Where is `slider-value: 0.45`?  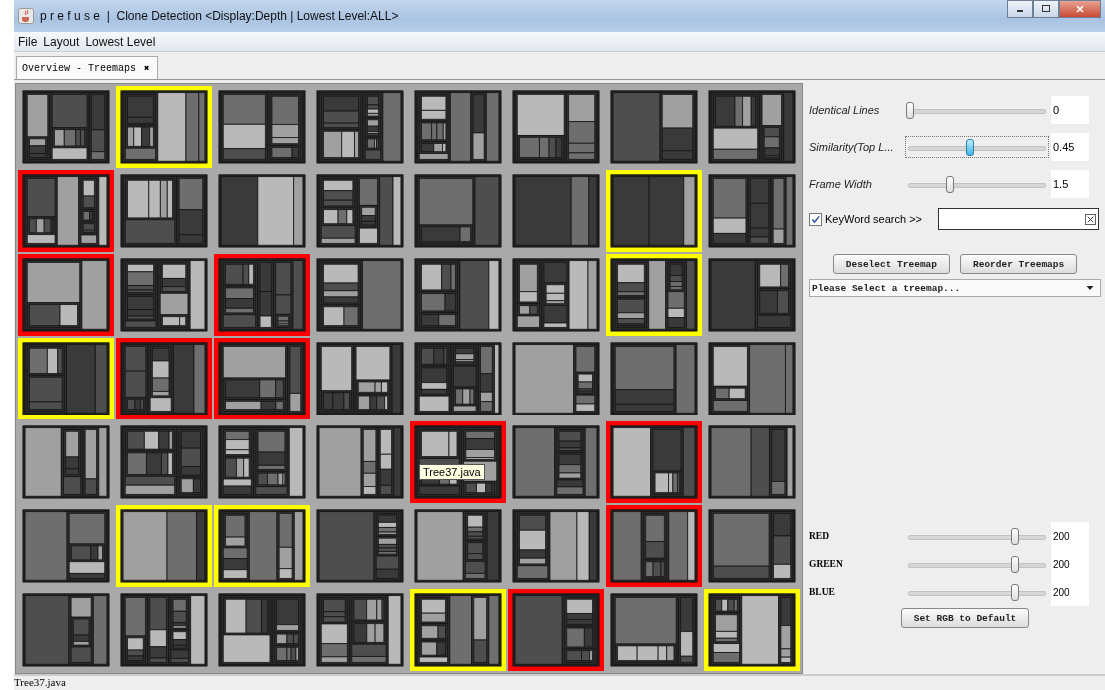 slider-value: 0.45 is located at coordinates (1070, 146).